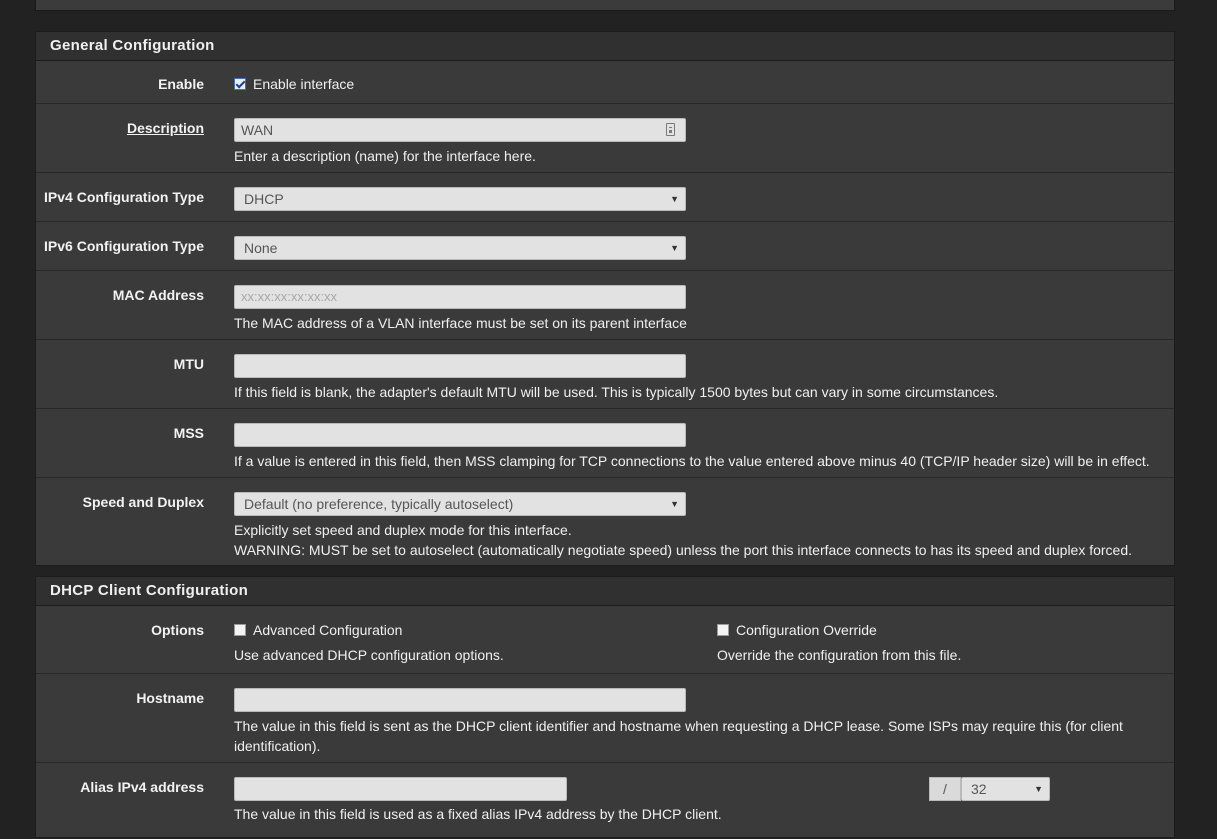  Describe the element at coordinates (670, 129) in the screenshot. I see `contact-card-icon` at that location.